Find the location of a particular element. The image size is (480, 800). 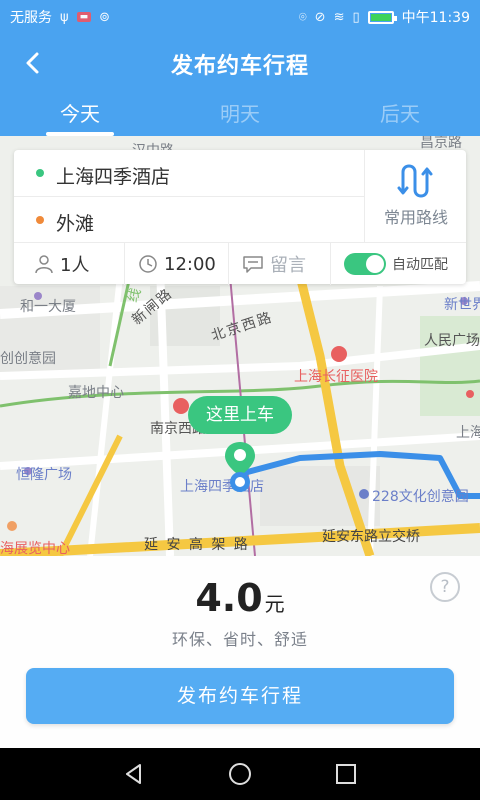

system-nav-bar is located at coordinates (240, 774).